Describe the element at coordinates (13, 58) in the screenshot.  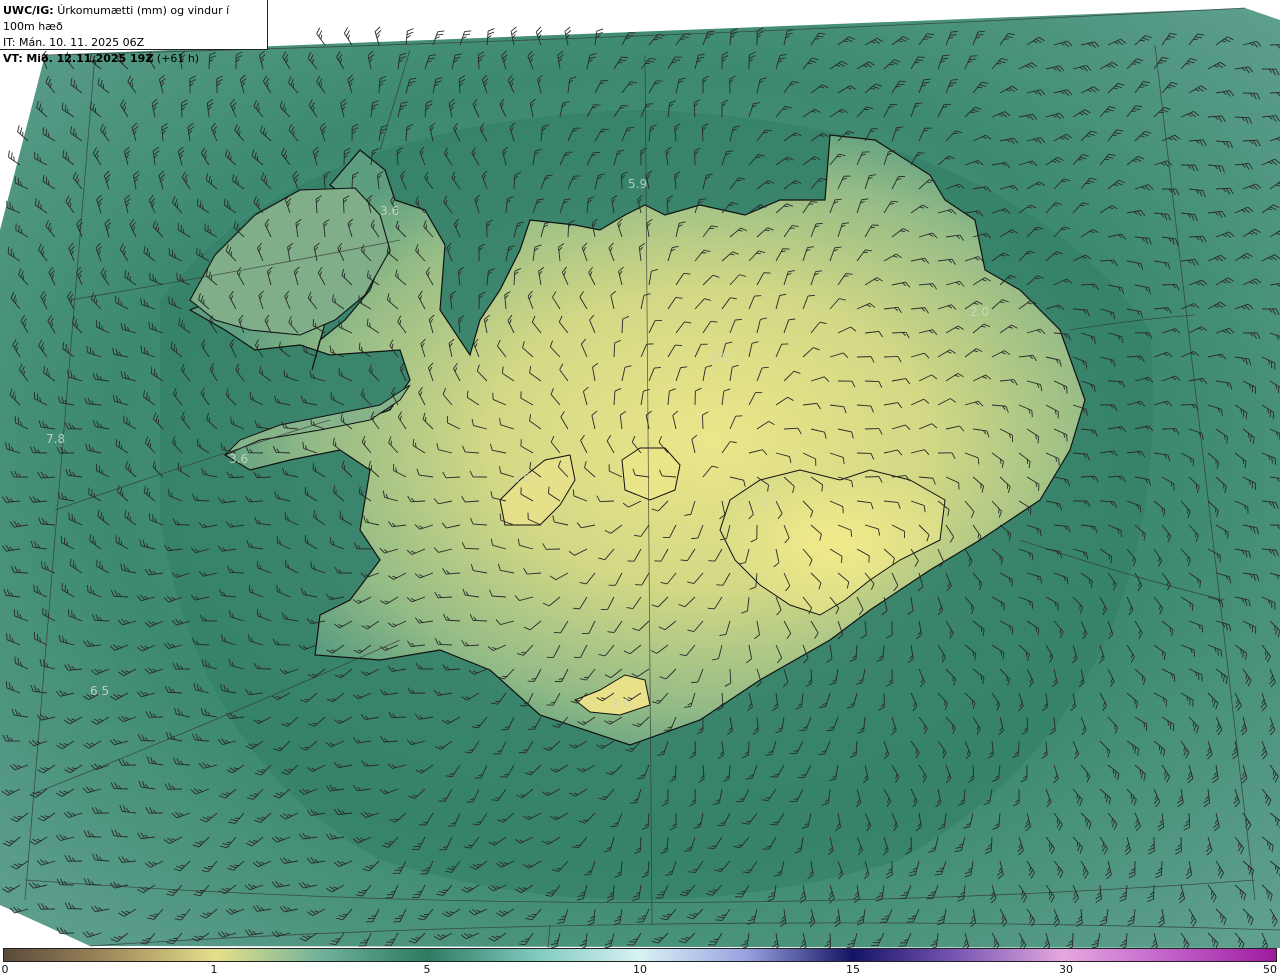
I see `valid-time-label: VT:` at that location.